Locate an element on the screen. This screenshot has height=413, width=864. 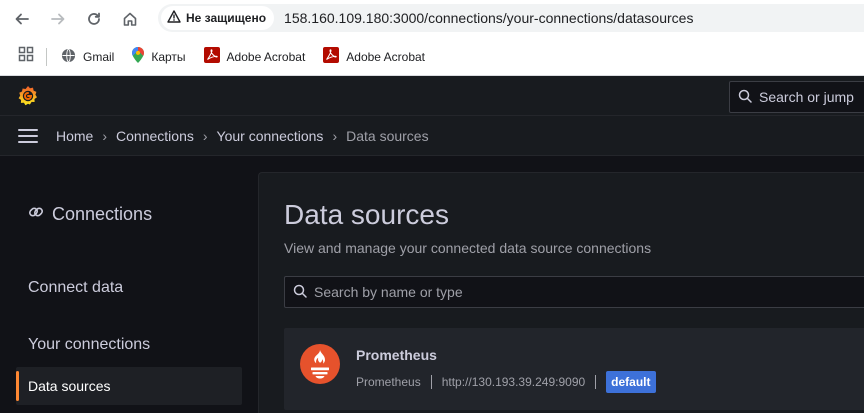
grafana-logo-icon is located at coordinates (28, 96).